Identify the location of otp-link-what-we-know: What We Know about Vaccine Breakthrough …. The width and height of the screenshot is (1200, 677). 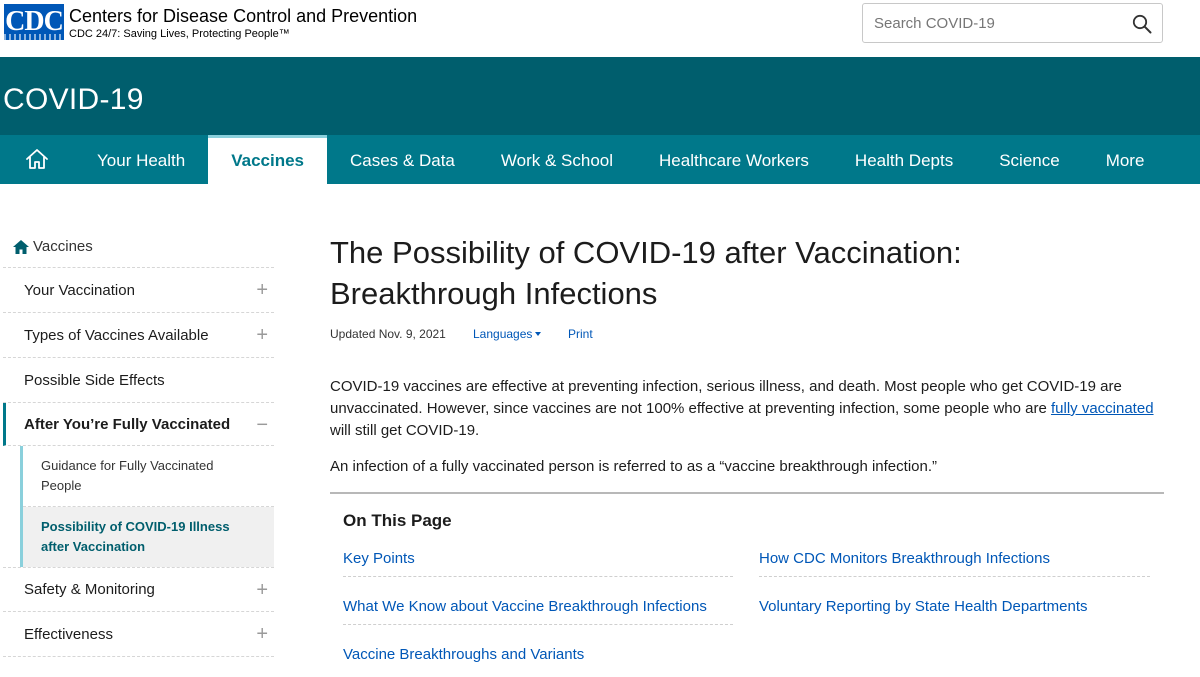
(525, 606).